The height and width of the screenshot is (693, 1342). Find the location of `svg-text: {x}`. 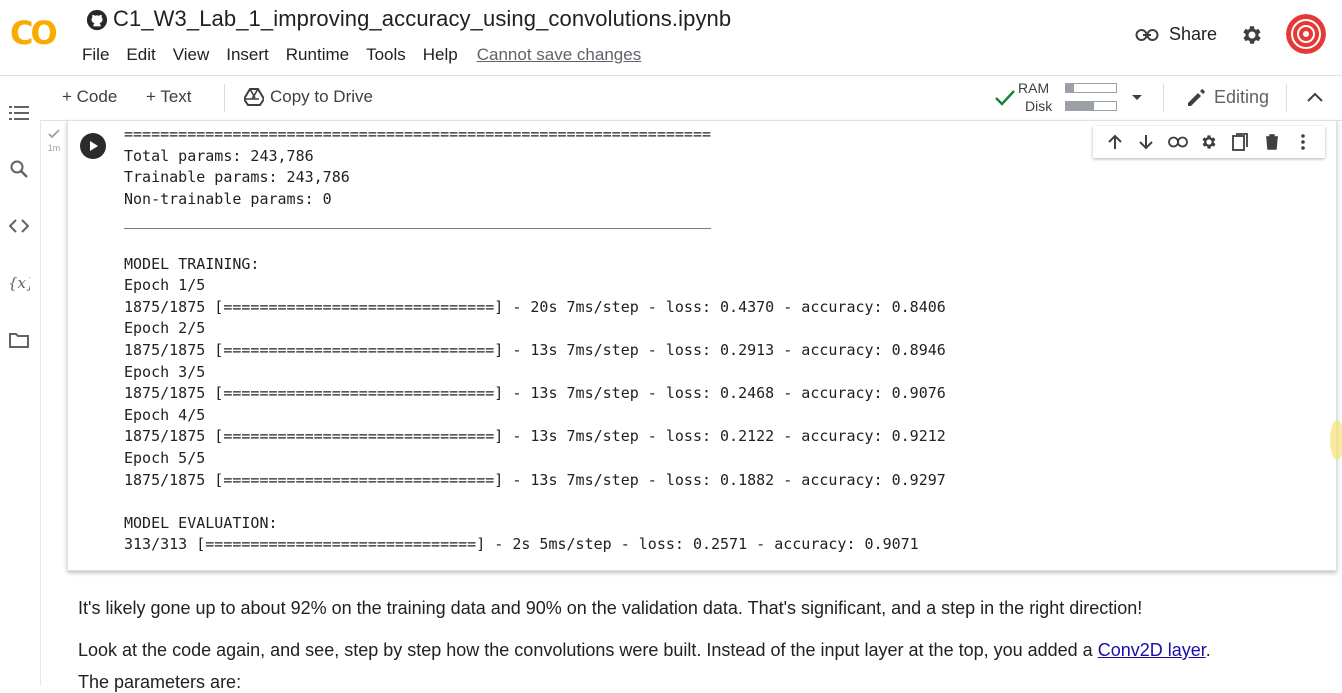

svg-text: {x} is located at coordinates (19, 283).